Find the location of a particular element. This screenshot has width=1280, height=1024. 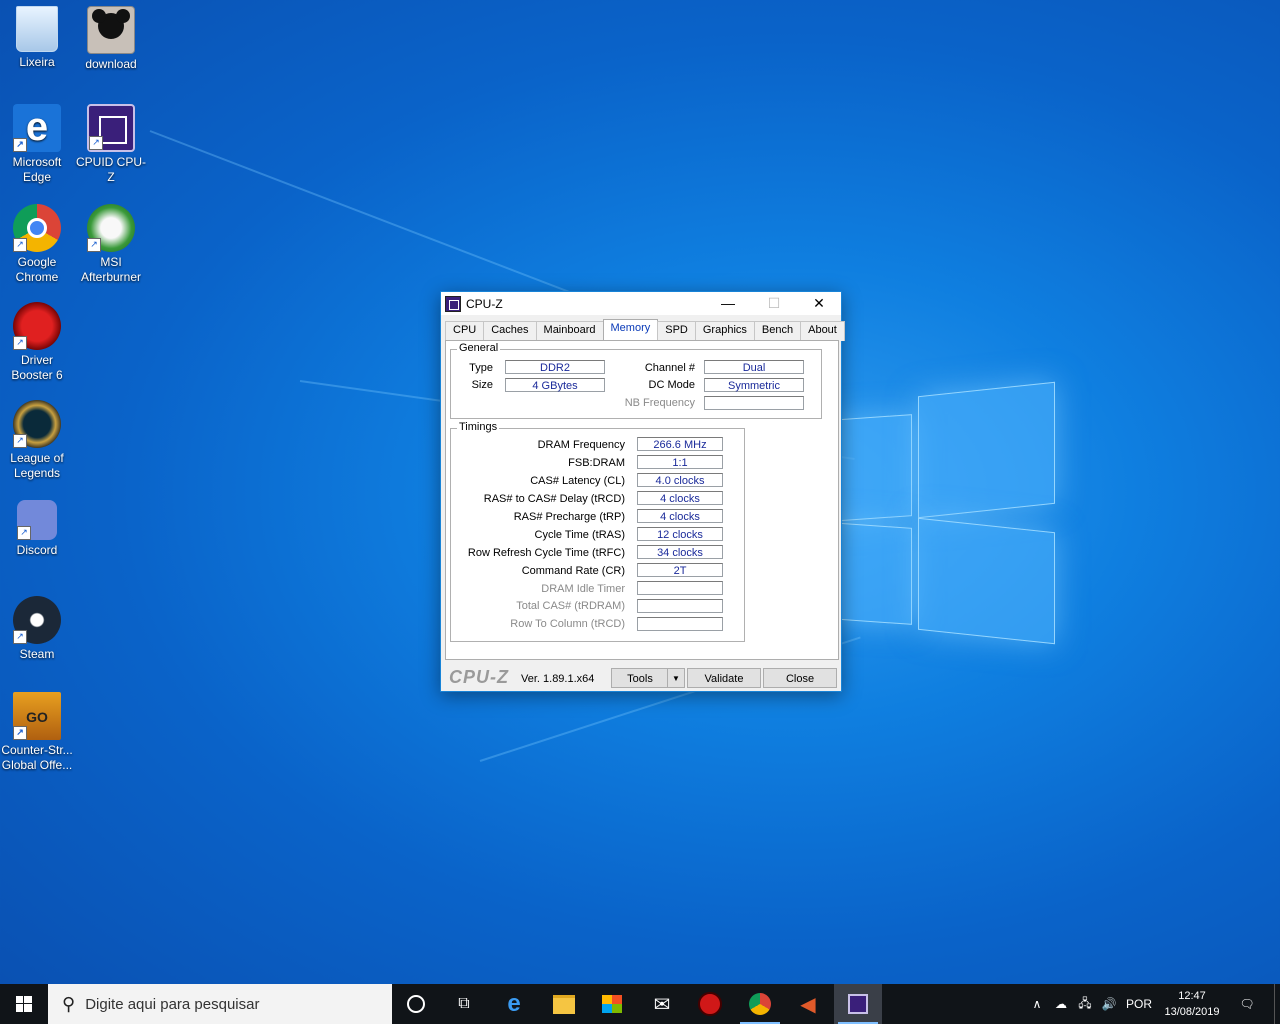

windows-wallpaper-logo is located at coordinates (942, 513).